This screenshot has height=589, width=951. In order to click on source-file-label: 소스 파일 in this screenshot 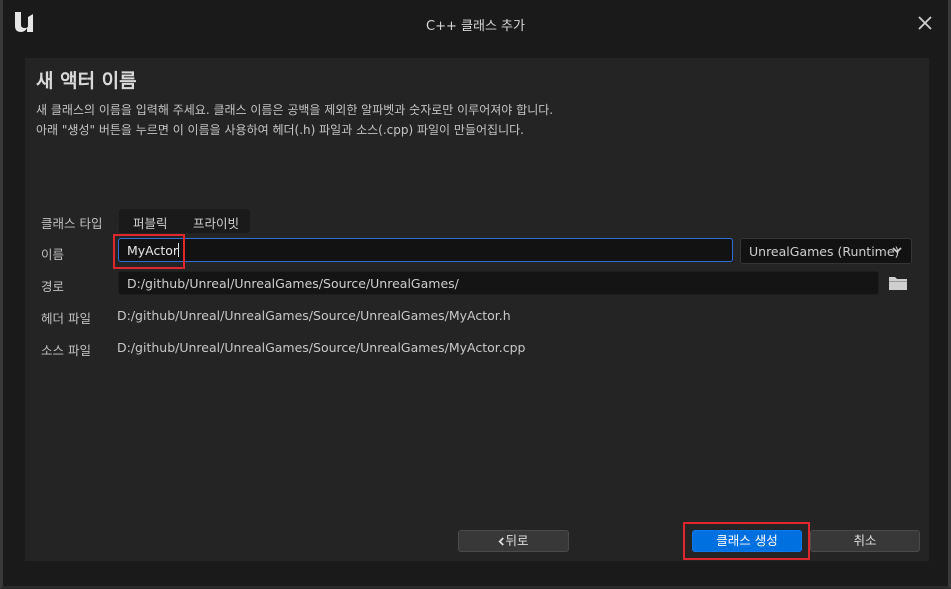, I will do `click(66, 350)`.